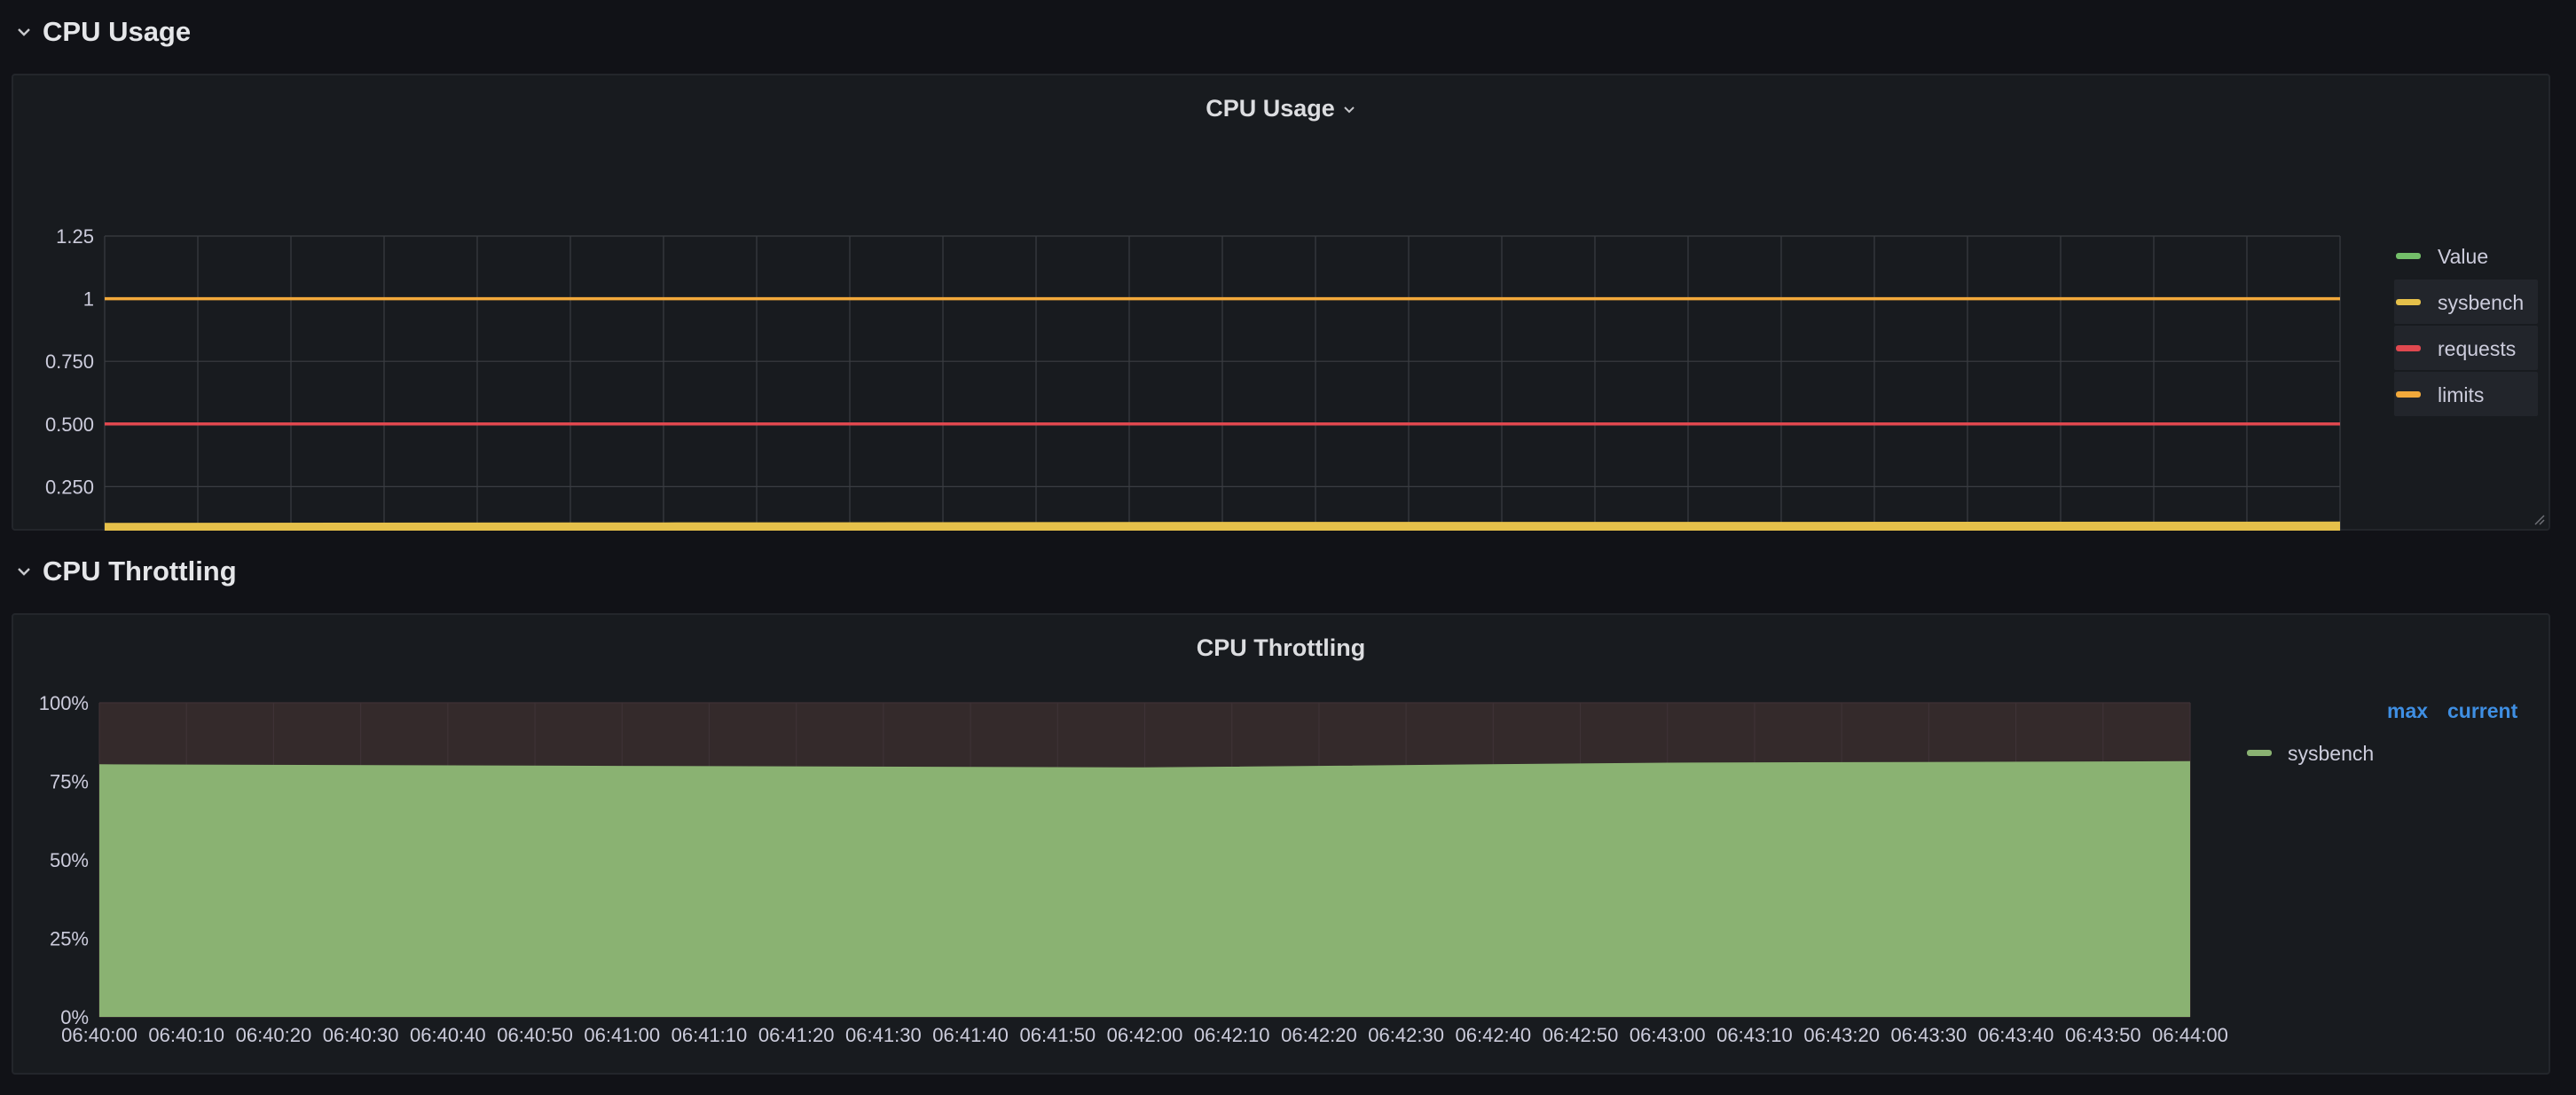 The height and width of the screenshot is (1095, 2576). What do you see at coordinates (970, 1035) in the screenshot?
I see `x-tick-label: 06:41:40` at bounding box center [970, 1035].